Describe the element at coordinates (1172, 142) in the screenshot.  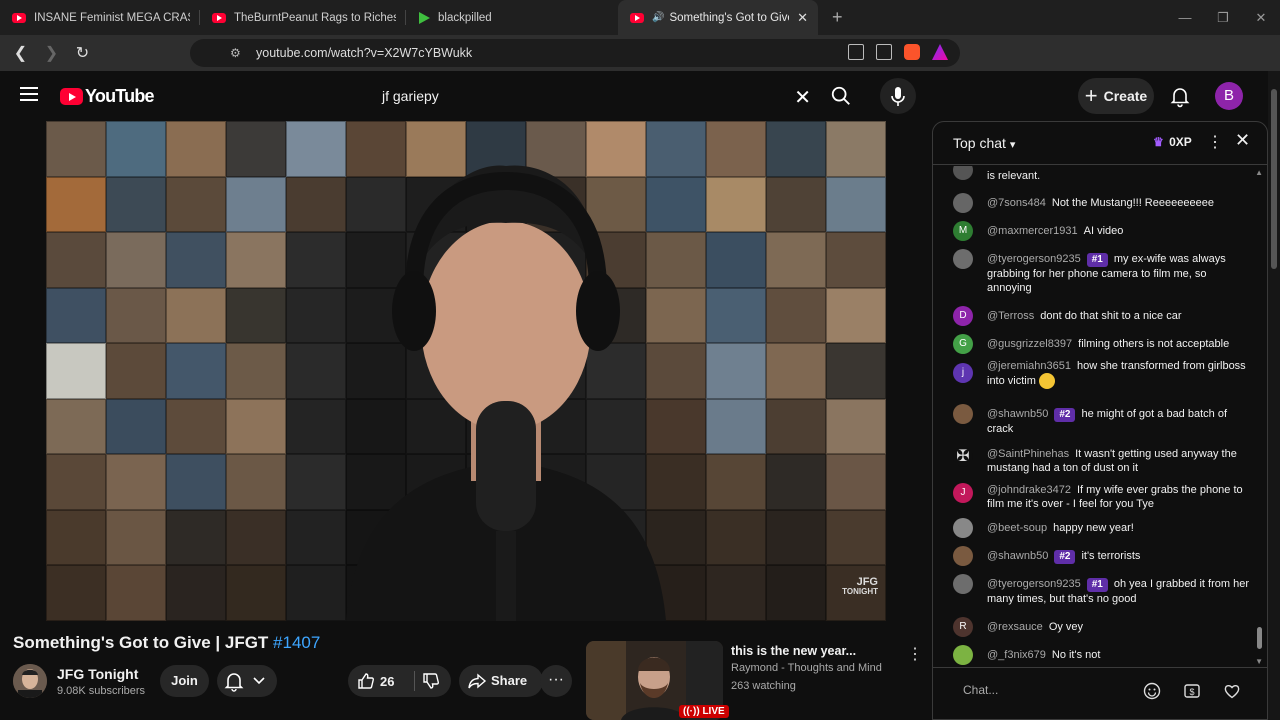
I see `xp-badge: ♛ 0XP` at that location.